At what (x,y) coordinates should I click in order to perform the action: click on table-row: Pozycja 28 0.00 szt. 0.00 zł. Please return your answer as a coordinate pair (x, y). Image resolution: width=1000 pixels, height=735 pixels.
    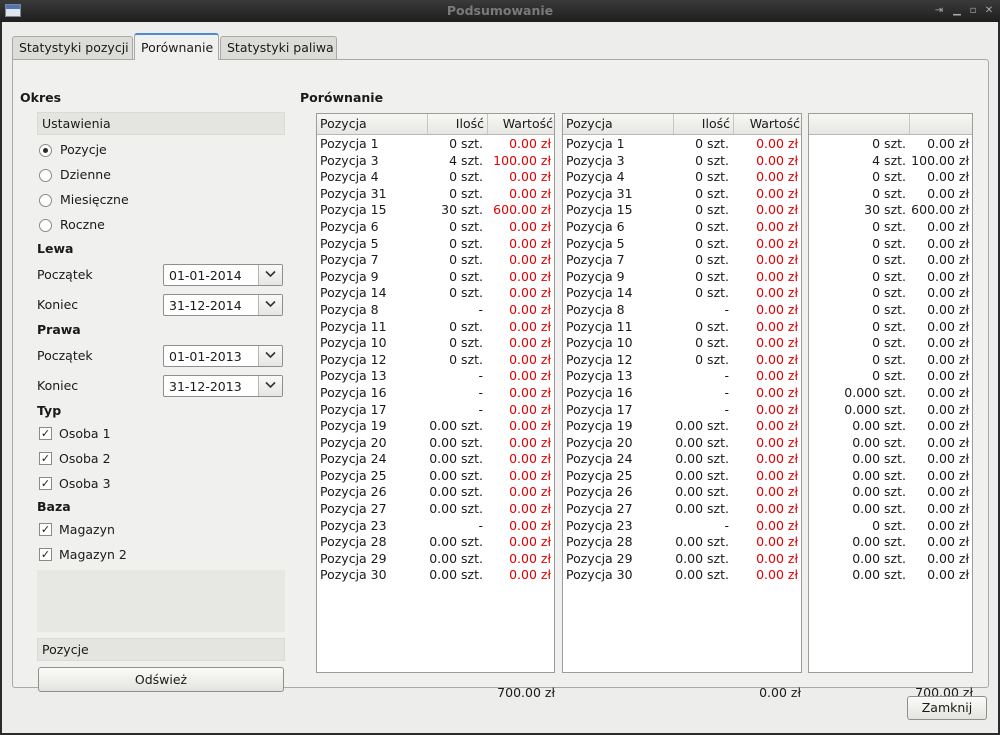
    Looking at the image, I should click on (435, 542).